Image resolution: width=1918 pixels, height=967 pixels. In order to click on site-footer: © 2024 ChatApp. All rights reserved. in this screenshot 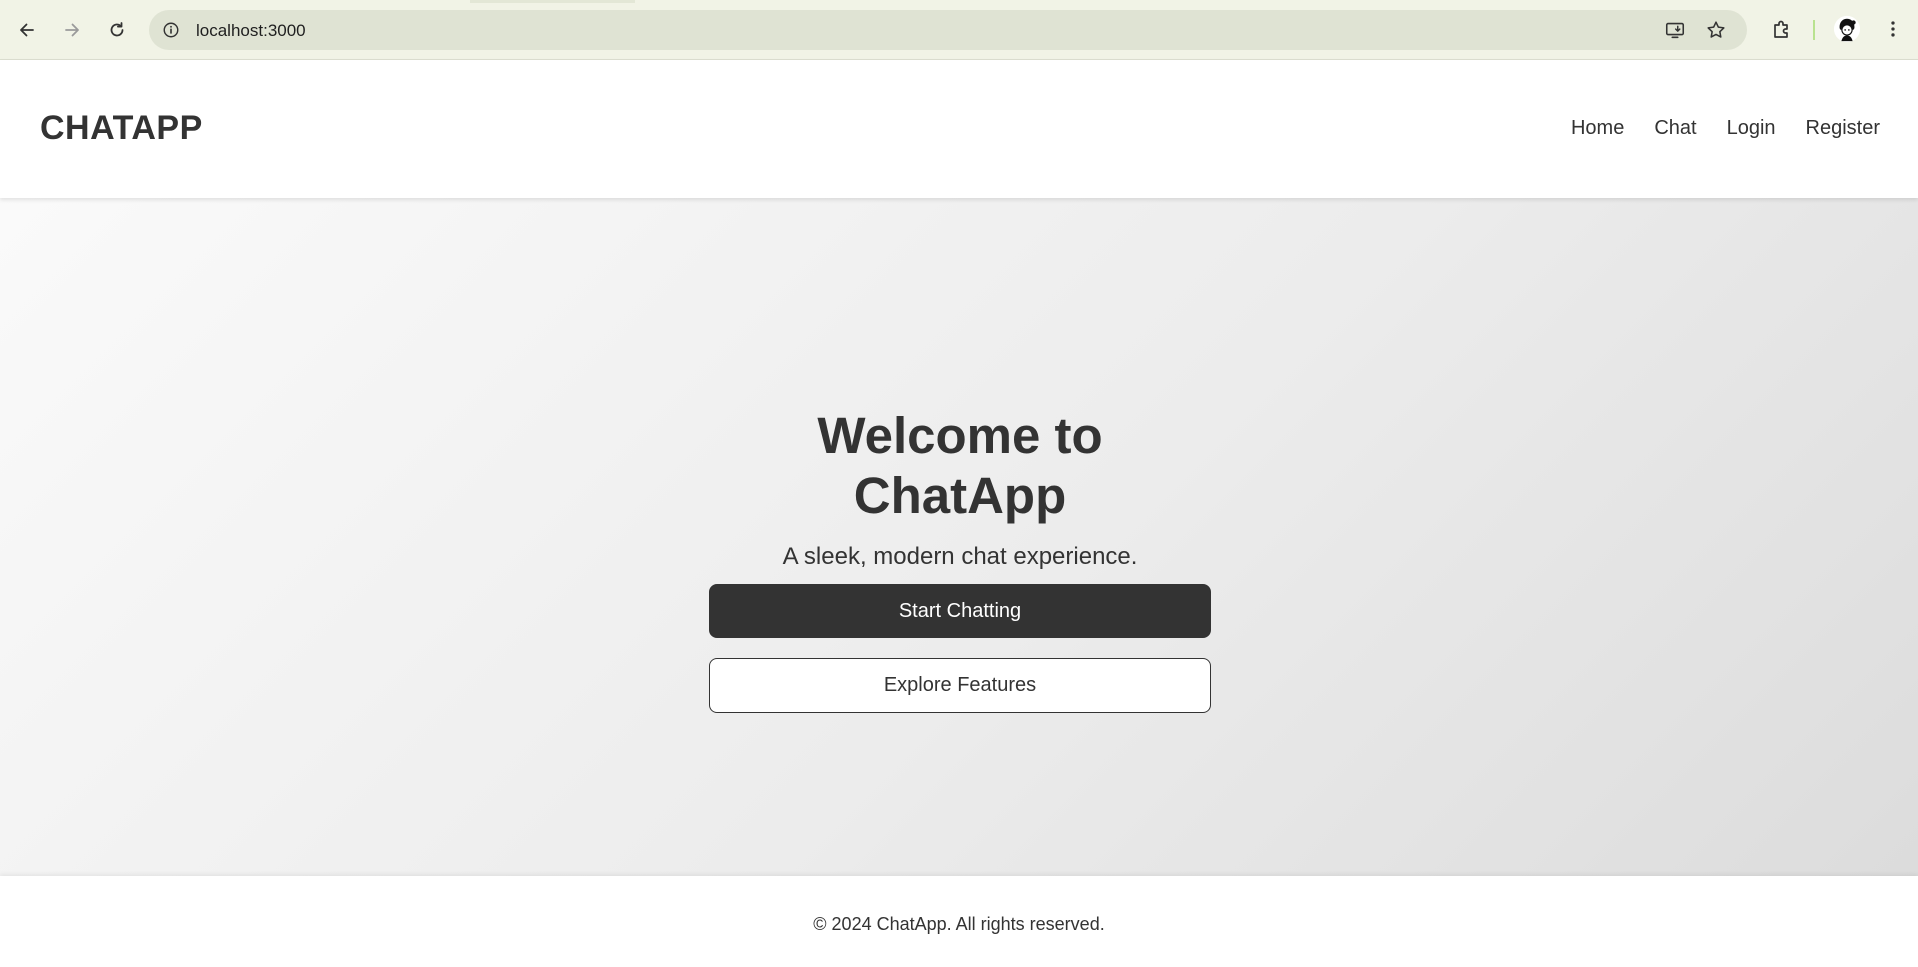, I will do `click(959, 921)`.